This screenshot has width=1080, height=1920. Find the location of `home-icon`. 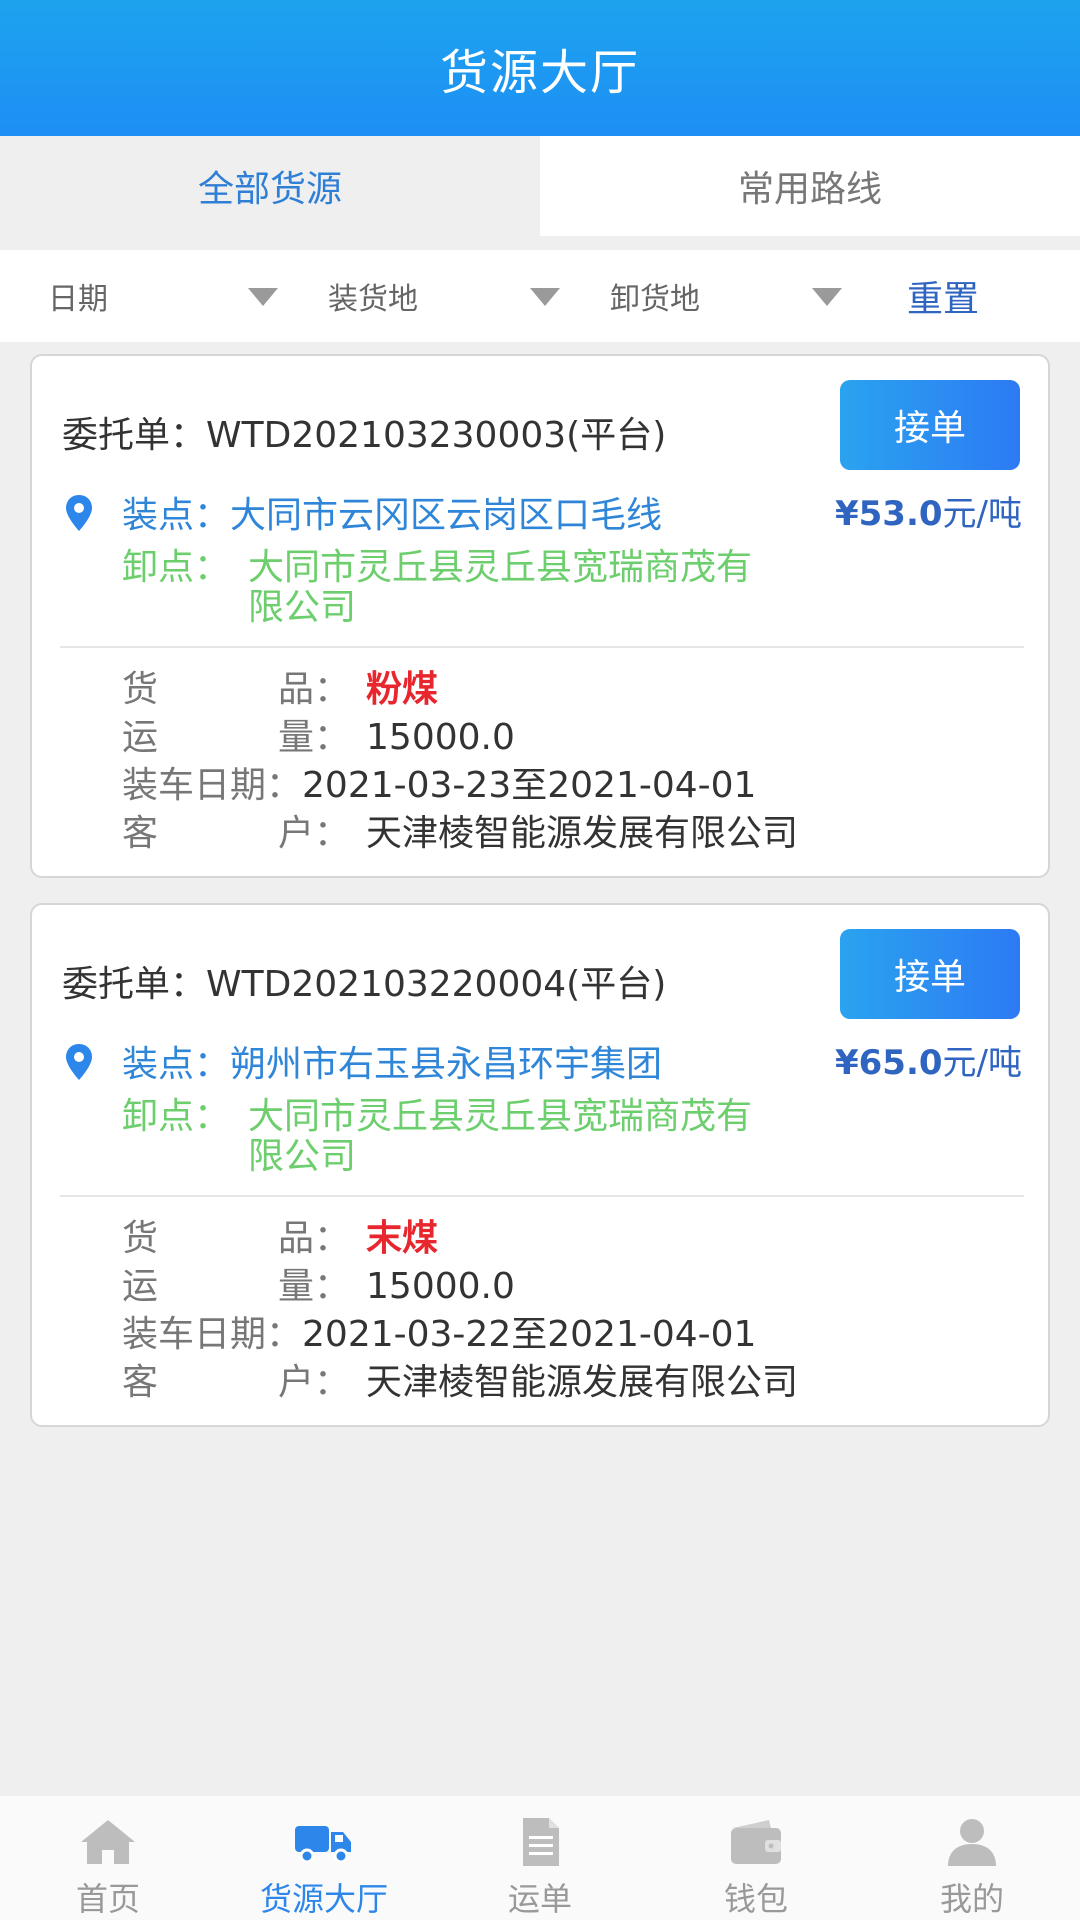

home-icon is located at coordinates (108, 1842).